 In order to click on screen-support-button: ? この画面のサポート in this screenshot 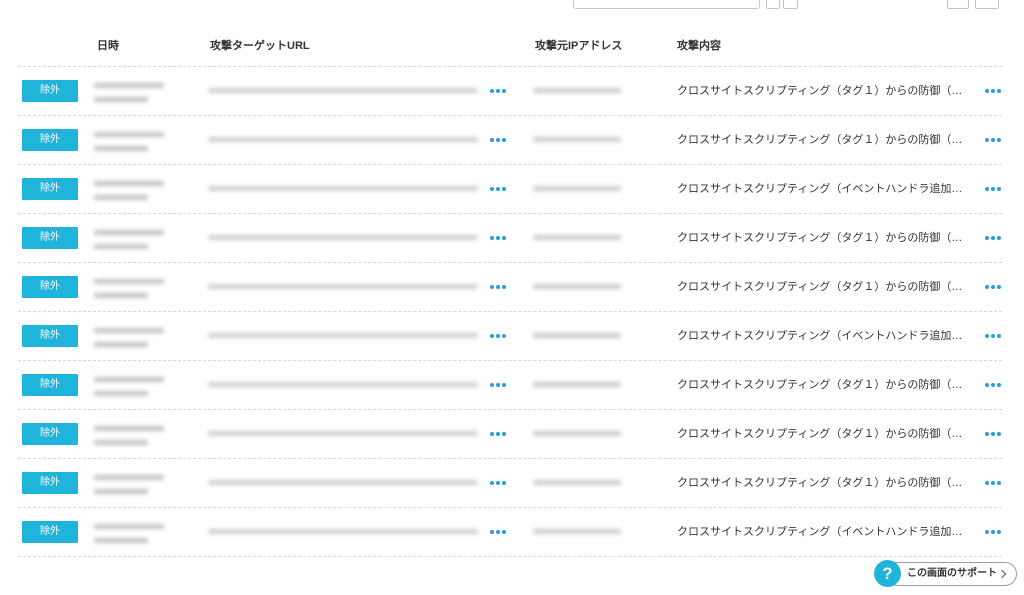, I will do `click(945, 573)`.